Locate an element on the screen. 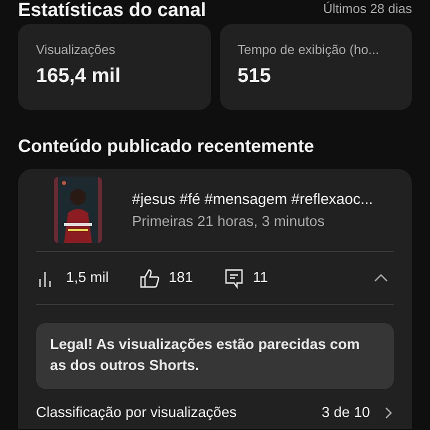  stat-card: Visualizações 165,4 mil is located at coordinates (114, 67).